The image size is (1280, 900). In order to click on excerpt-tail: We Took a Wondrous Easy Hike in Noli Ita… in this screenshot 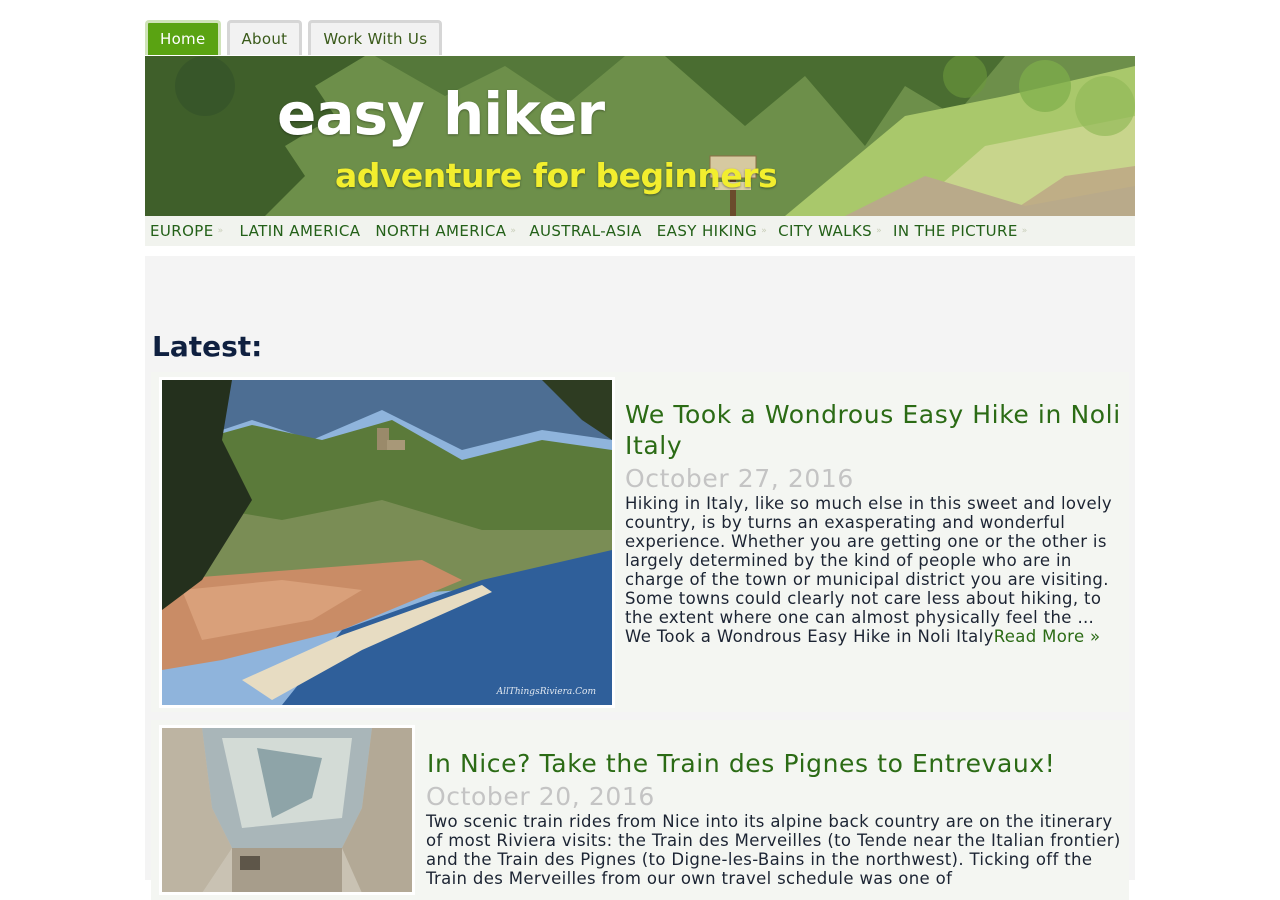, I will do `click(809, 636)`.